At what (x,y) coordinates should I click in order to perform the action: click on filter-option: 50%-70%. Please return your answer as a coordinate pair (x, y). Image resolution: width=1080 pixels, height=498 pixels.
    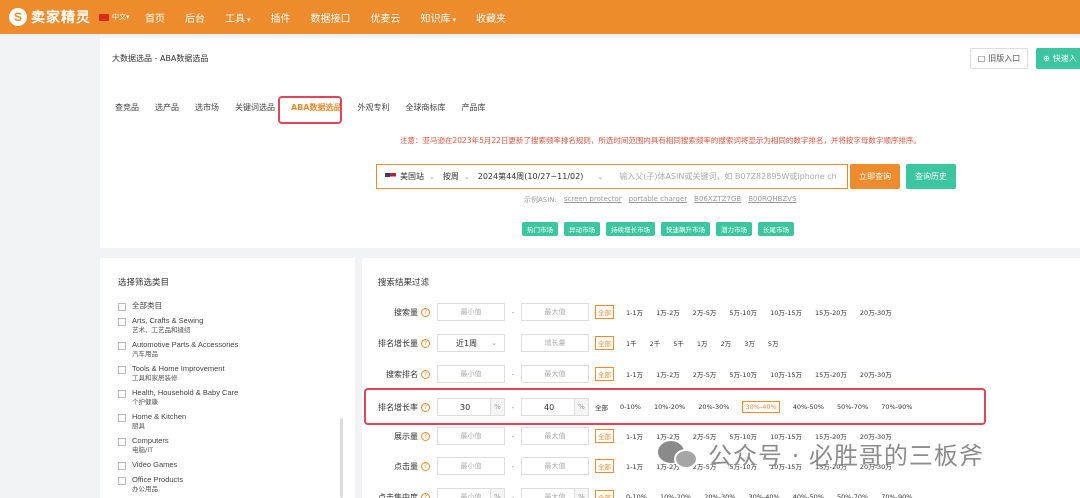
    Looking at the image, I should click on (852, 495).